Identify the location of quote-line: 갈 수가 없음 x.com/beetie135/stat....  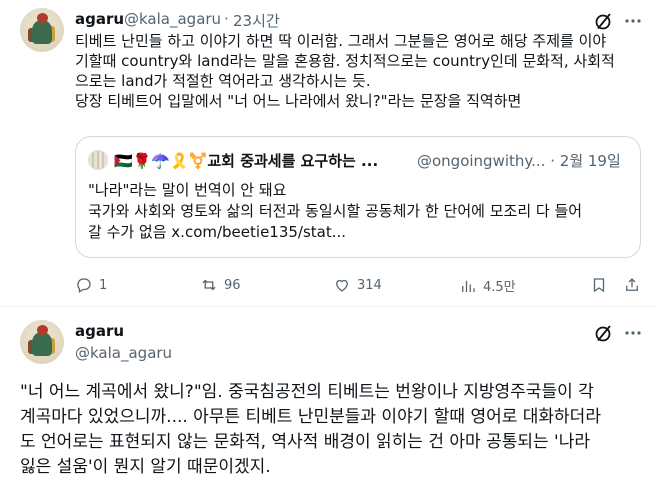
(217, 232).